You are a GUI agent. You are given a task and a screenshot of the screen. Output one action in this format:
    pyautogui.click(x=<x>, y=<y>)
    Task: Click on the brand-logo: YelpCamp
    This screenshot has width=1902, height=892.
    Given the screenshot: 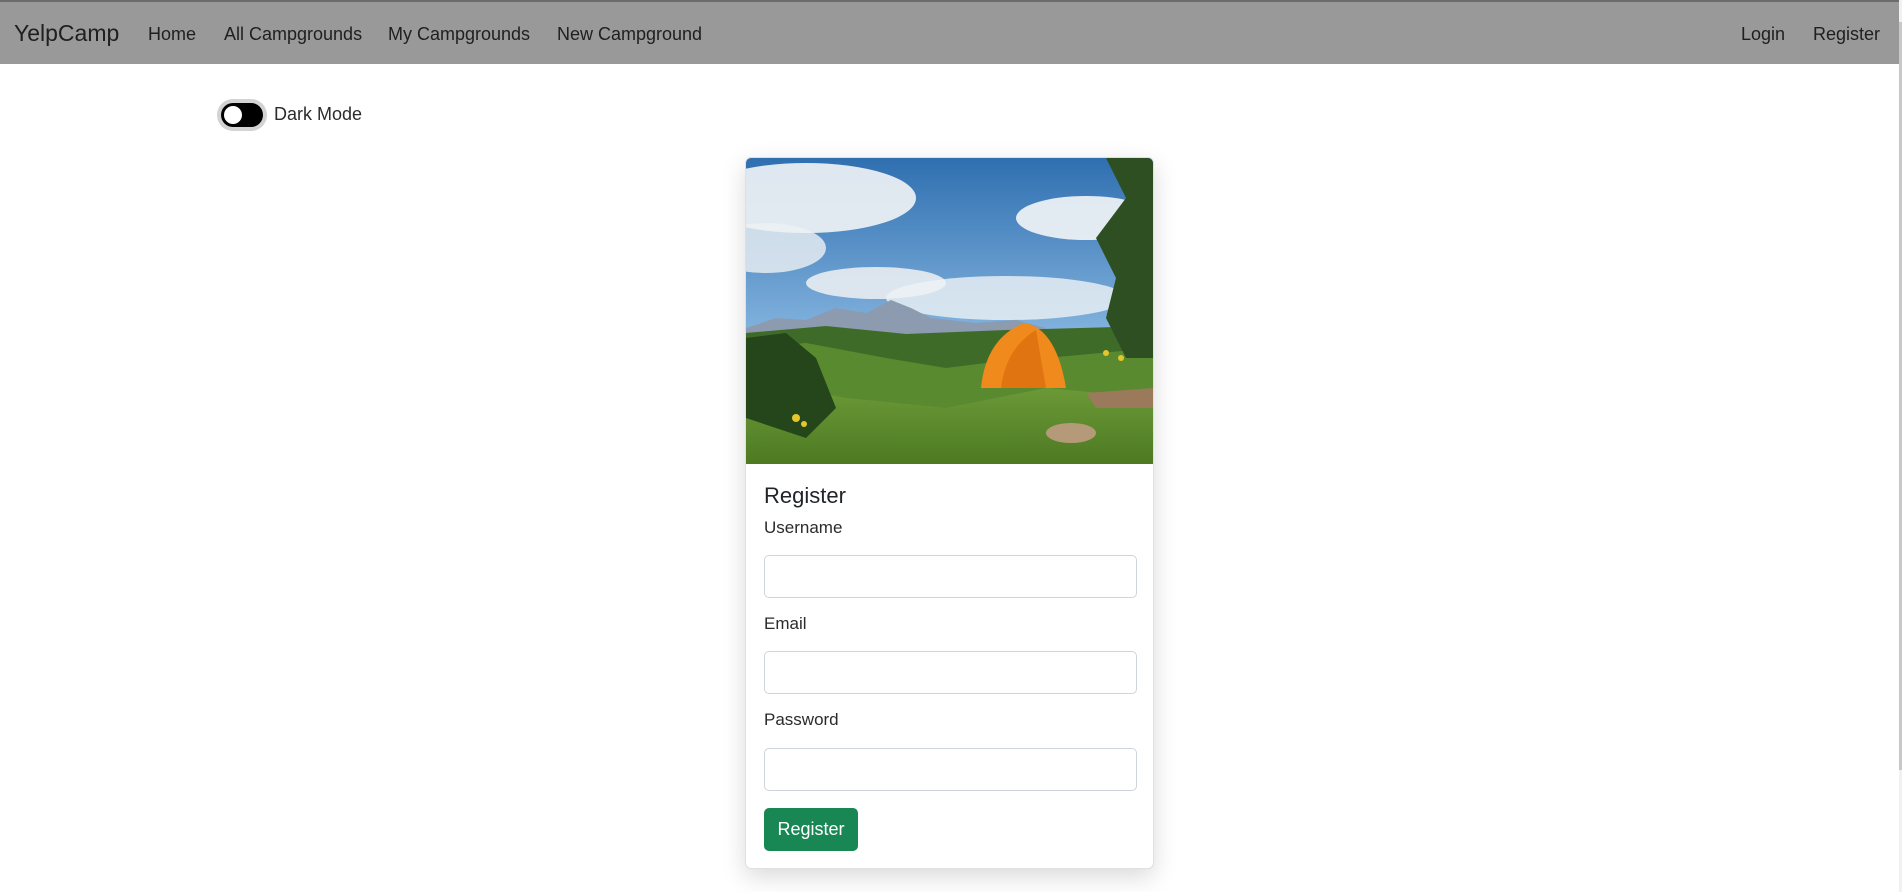 What is the action you would take?
    pyautogui.click(x=66, y=33)
    